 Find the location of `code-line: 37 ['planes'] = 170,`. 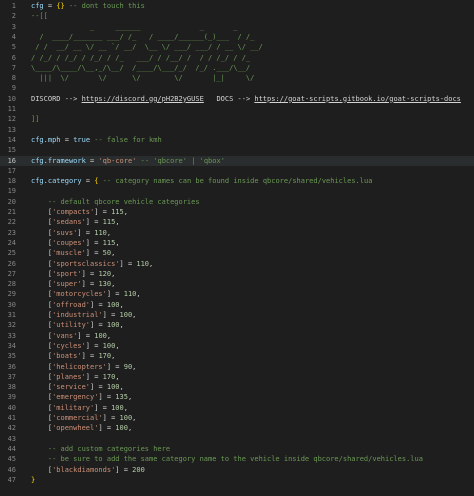

code-line: 37 ['planes'] = 170, is located at coordinates (237, 377).